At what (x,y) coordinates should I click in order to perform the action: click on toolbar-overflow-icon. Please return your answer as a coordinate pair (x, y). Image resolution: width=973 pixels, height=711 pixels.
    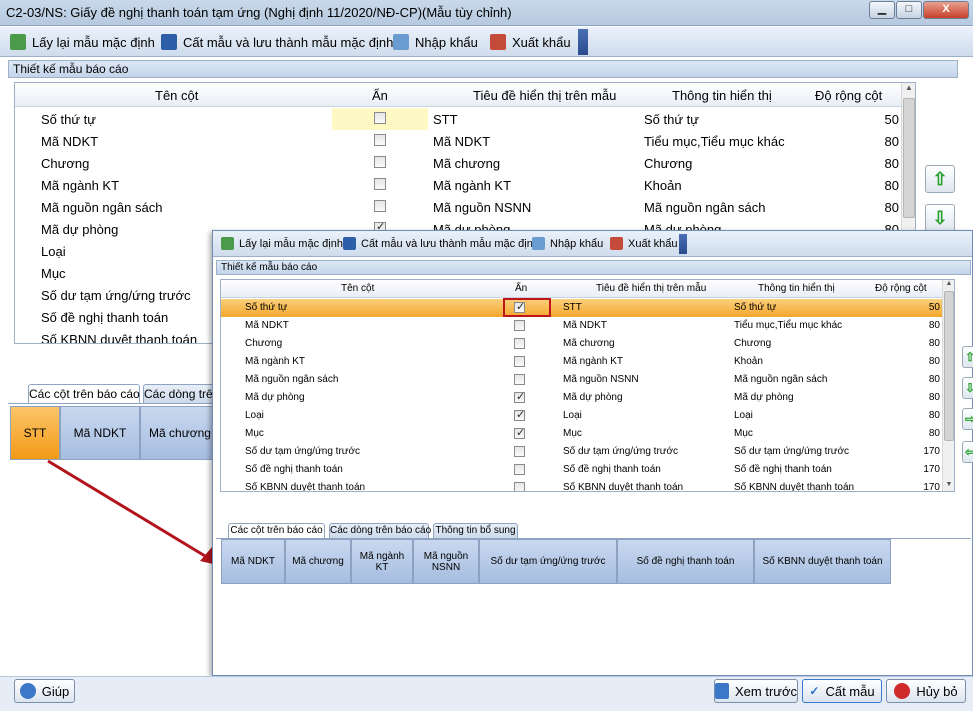
    Looking at the image, I should click on (583, 42).